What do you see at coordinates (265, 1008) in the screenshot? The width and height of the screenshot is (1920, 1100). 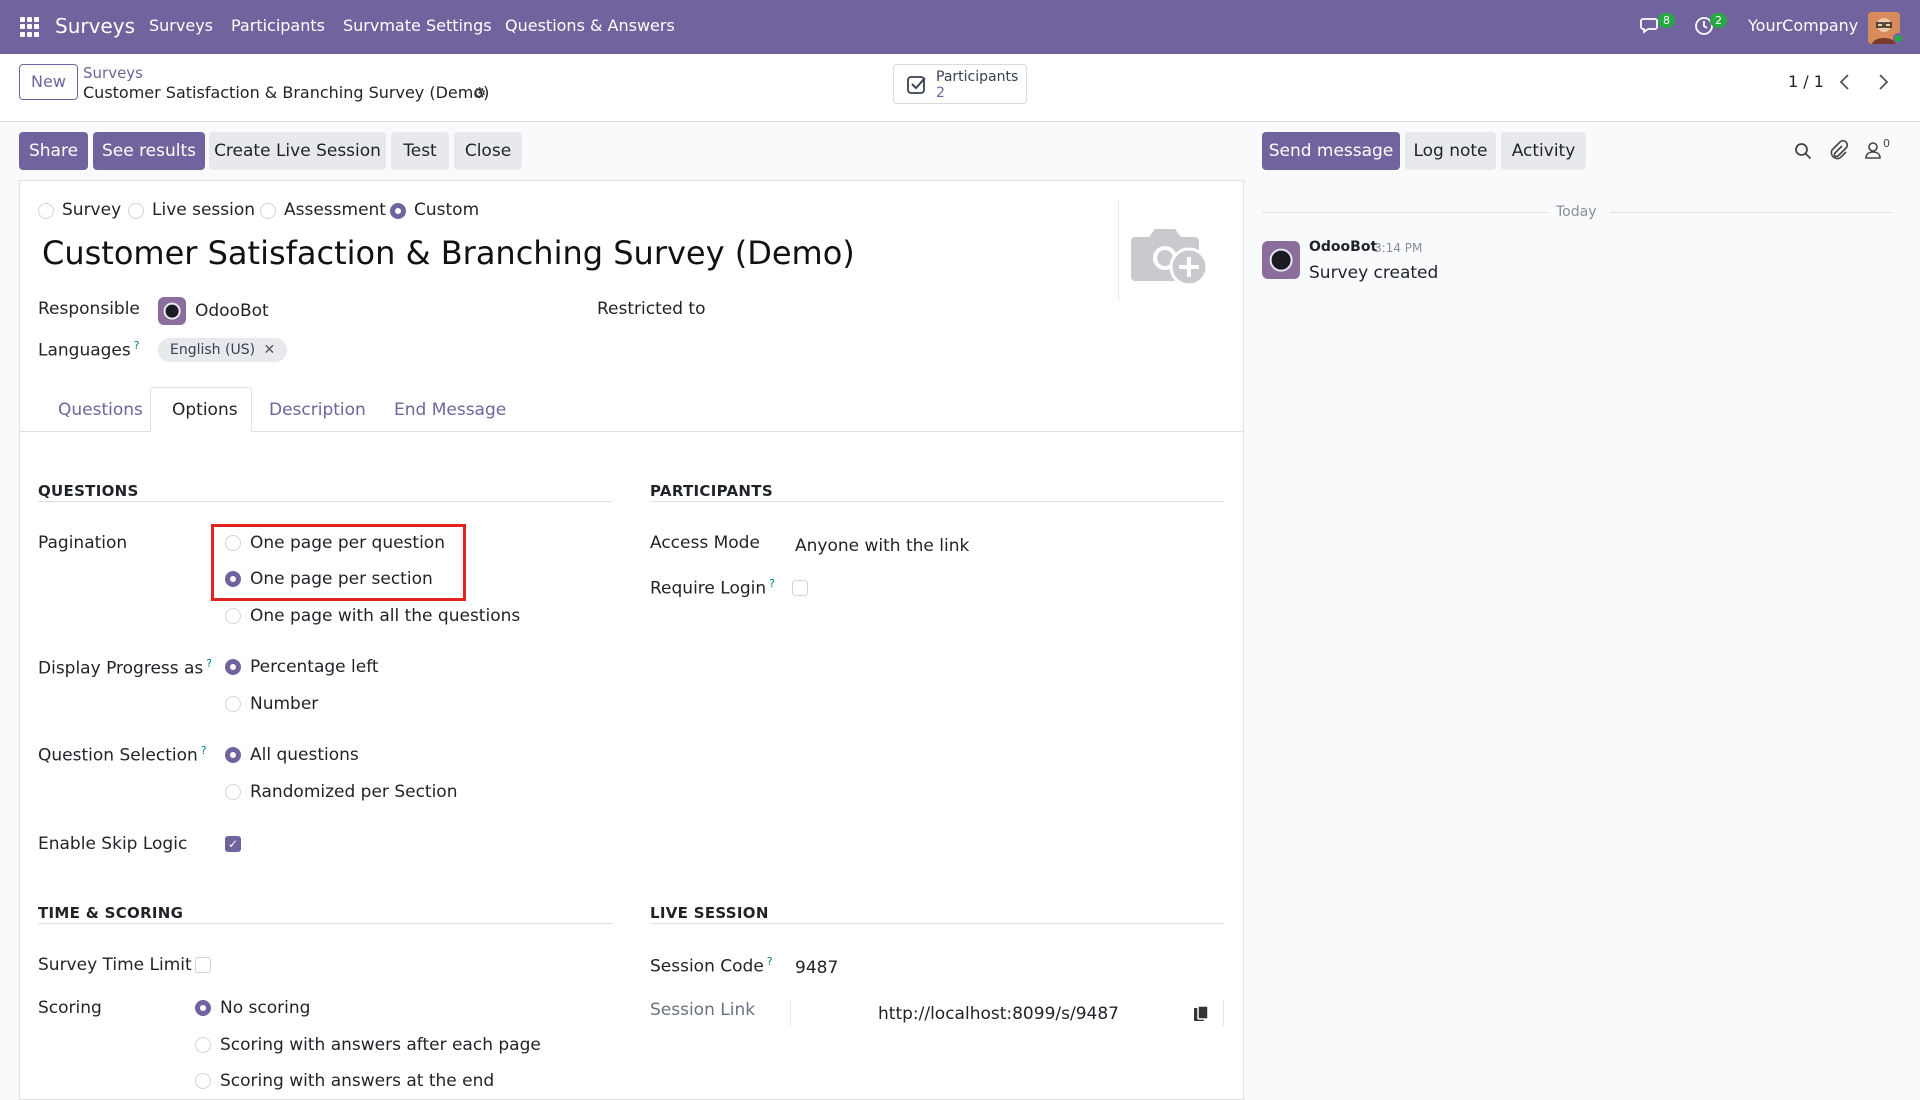 I see `scoring-option-none: No scoring` at bounding box center [265, 1008].